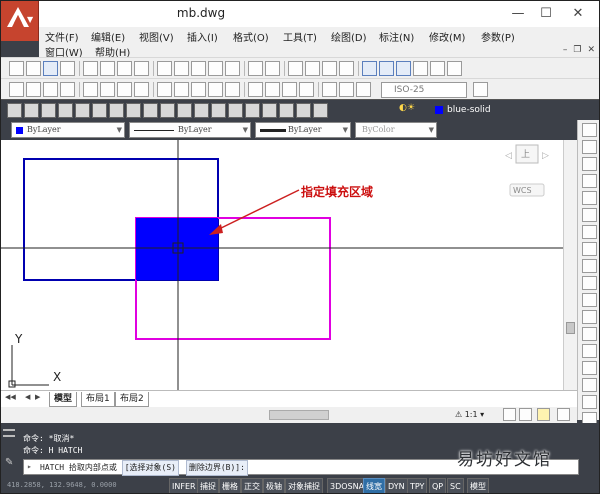  What do you see at coordinates (9, 462) in the screenshot?
I see `wrench-icon: ✎` at bounding box center [9, 462].